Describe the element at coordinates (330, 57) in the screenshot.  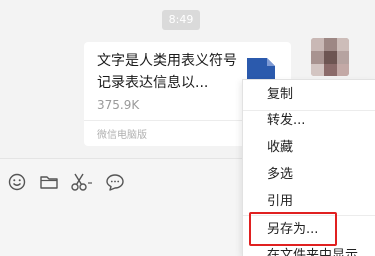
I see `avatar` at that location.